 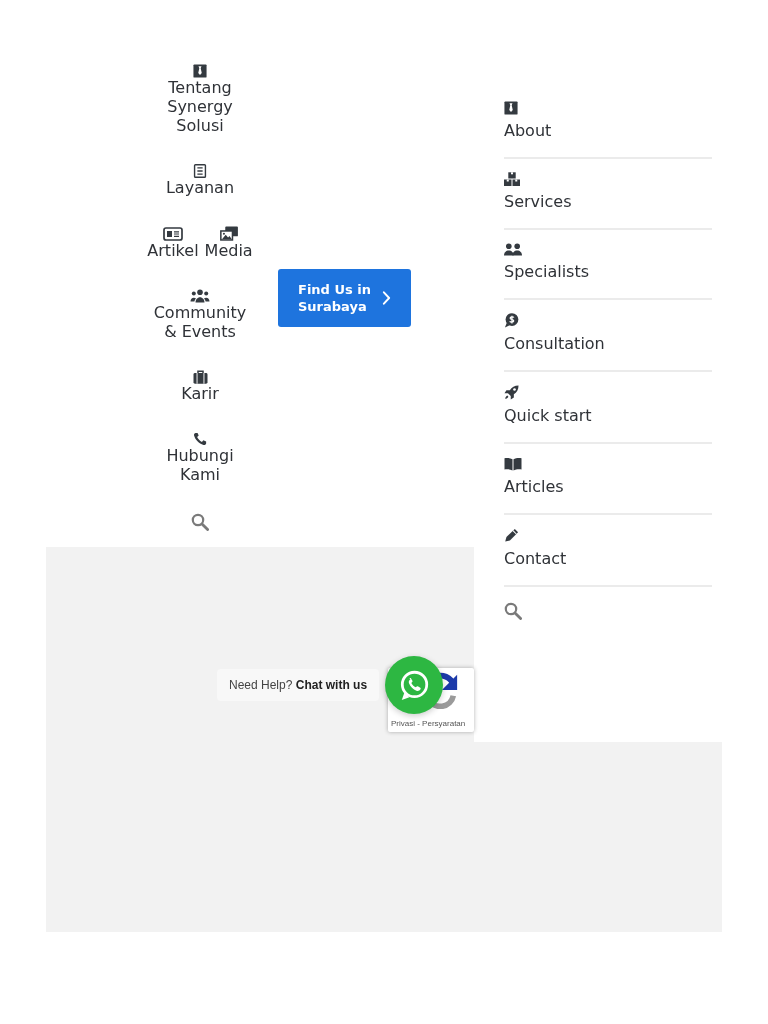 What do you see at coordinates (228, 233) in the screenshot?
I see `images-icon` at bounding box center [228, 233].